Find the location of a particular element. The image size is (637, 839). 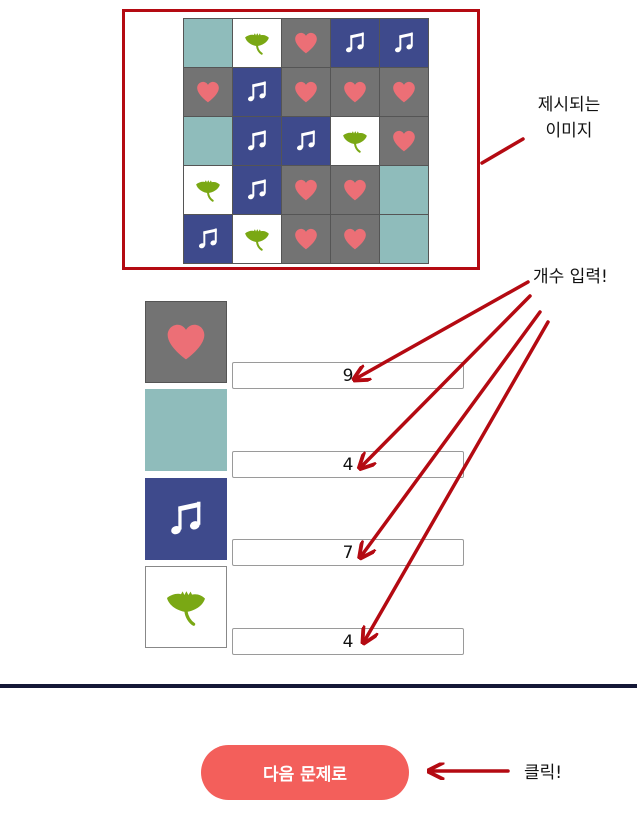

answer-tile-heart is located at coordinates (186, 342).